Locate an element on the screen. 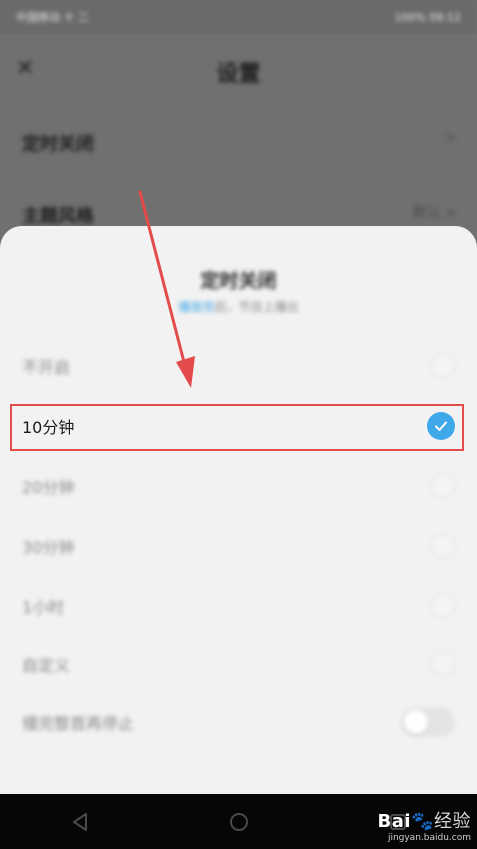  watermark-brand-suffix: 经验 is located at coordinates (452, 821).